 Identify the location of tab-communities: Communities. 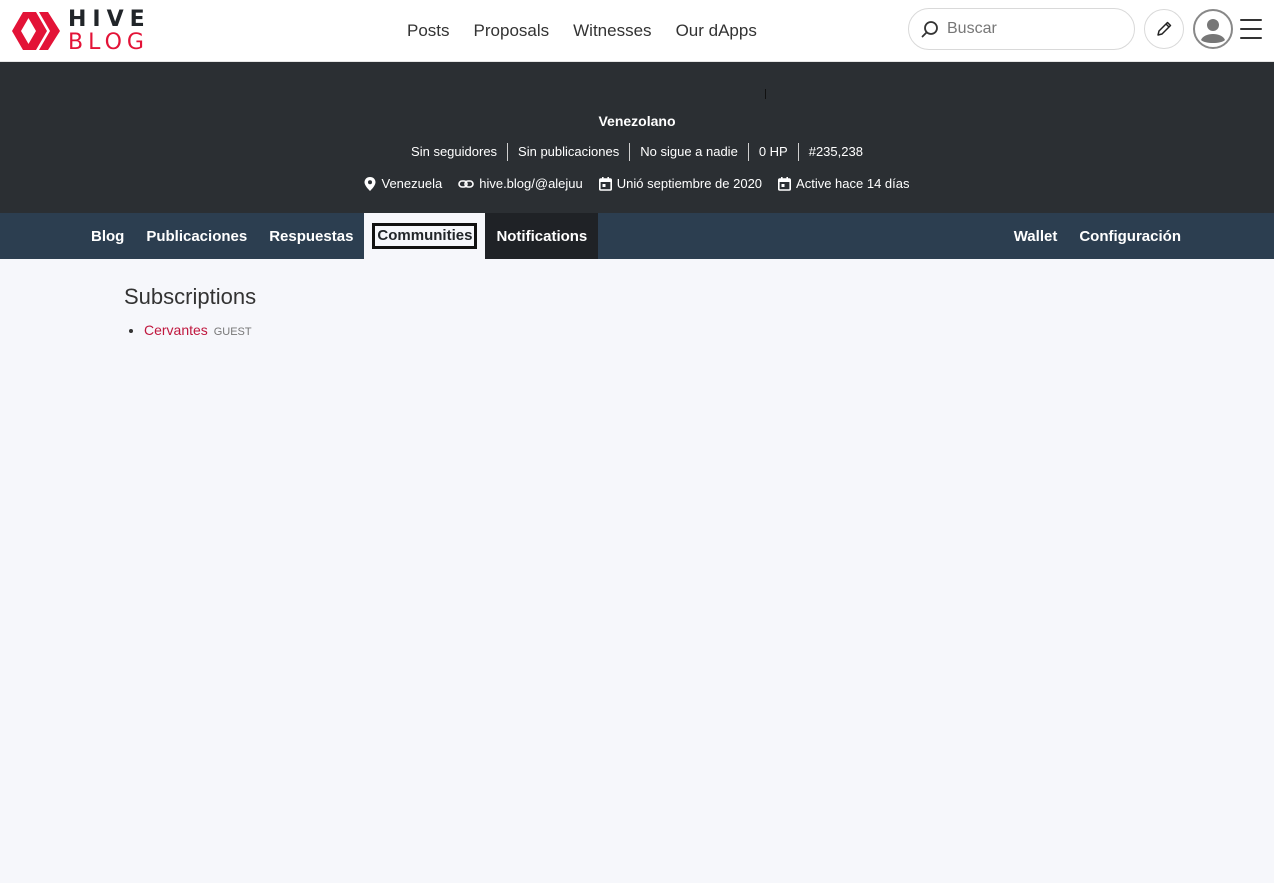
(425, 236).